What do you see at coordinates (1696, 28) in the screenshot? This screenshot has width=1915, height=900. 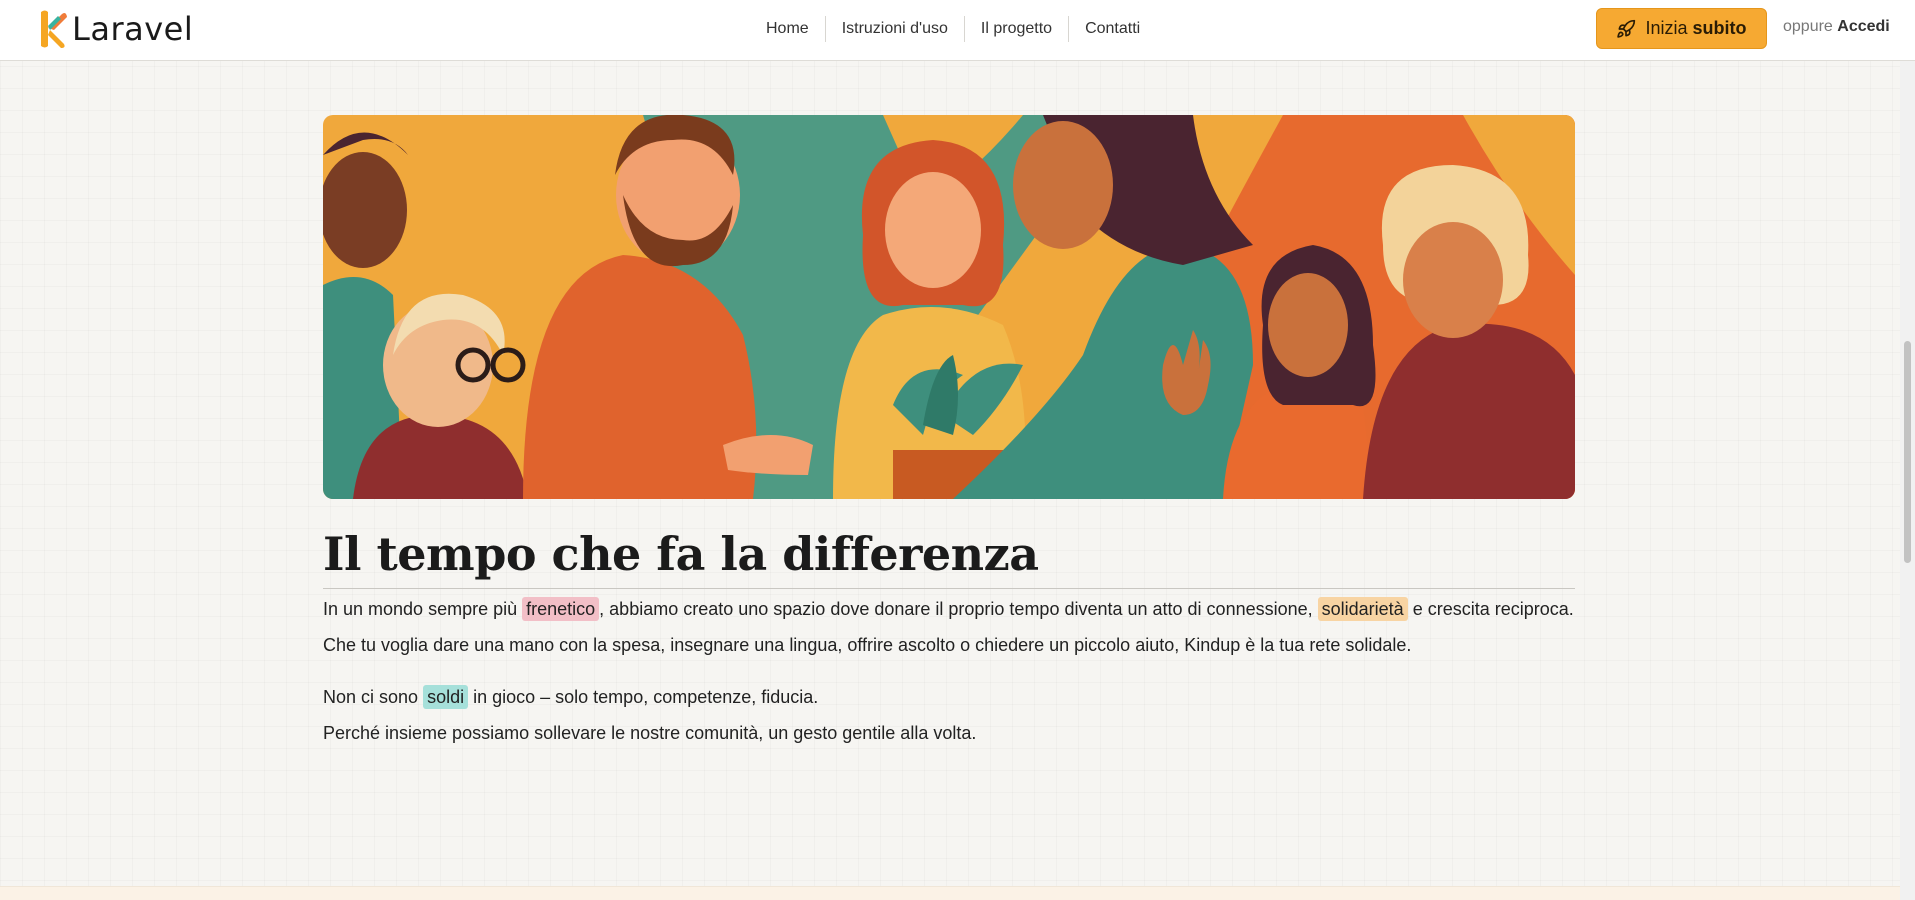 I see `start-now-label: Inizia subito` at bounding box center [1696, 28].